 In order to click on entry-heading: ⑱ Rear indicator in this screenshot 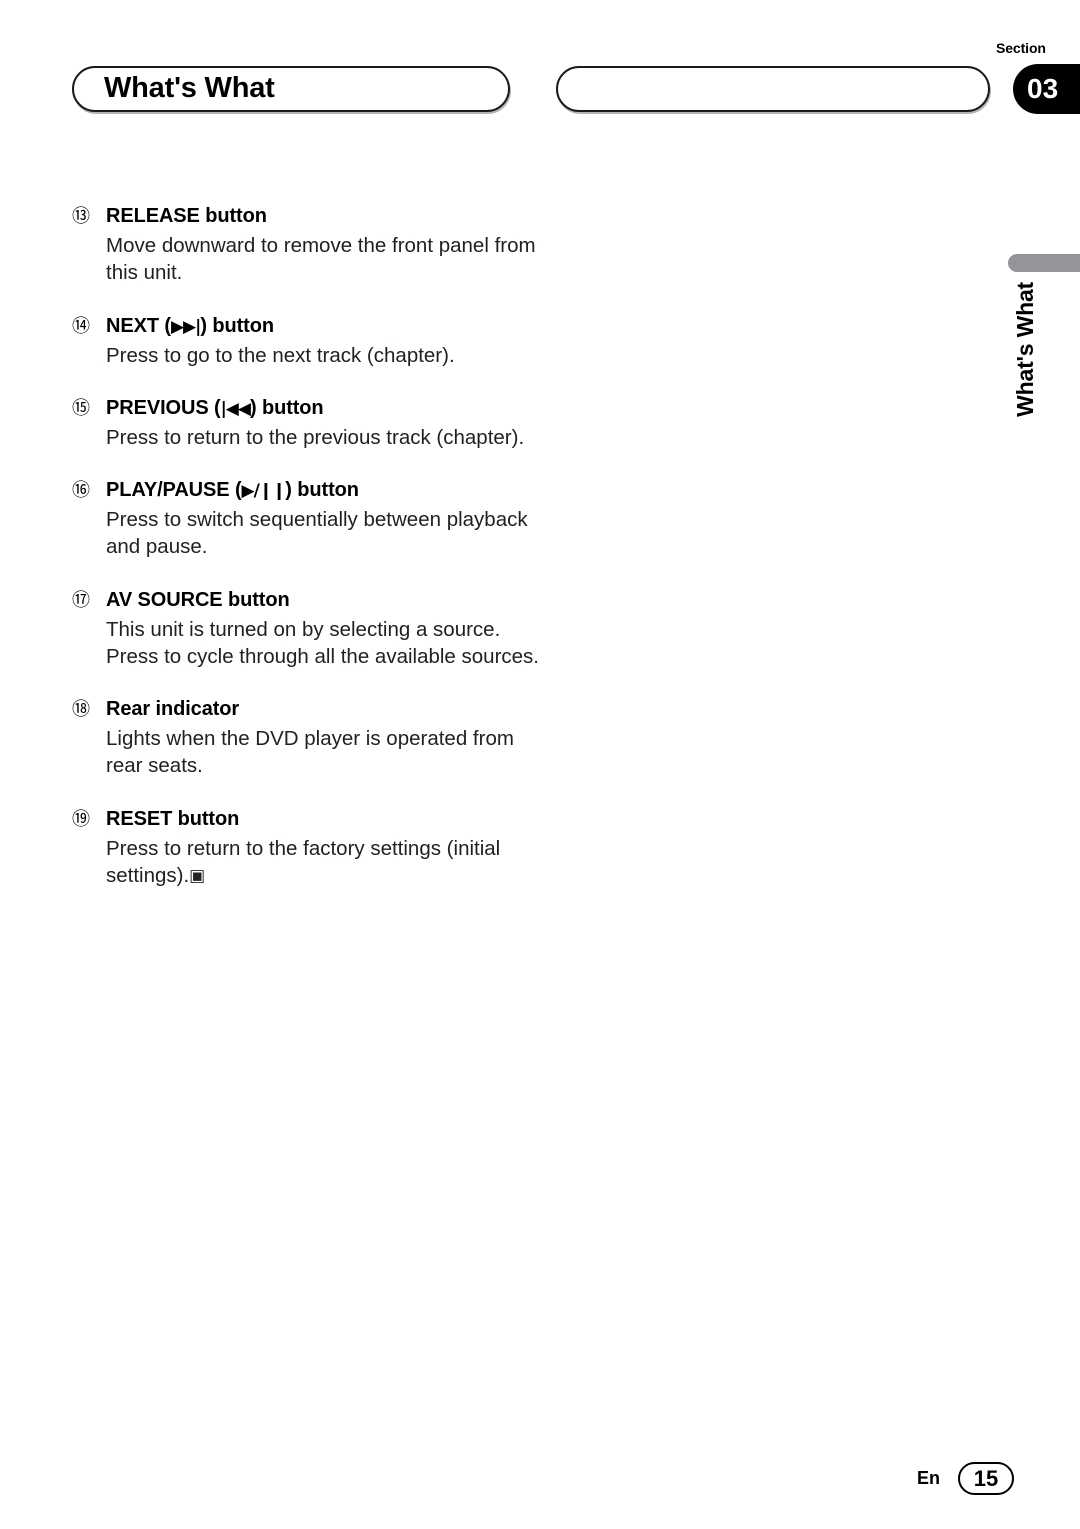, I will do `click(307, 709)`.